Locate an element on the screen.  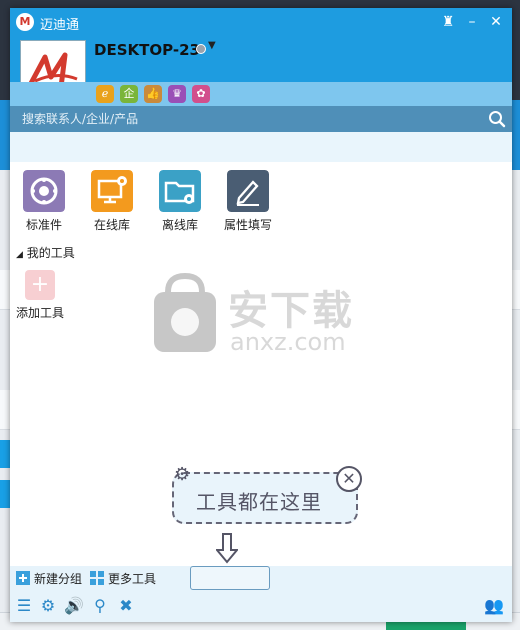
crown-icon: ♛ is located at coordinates (177, 94).